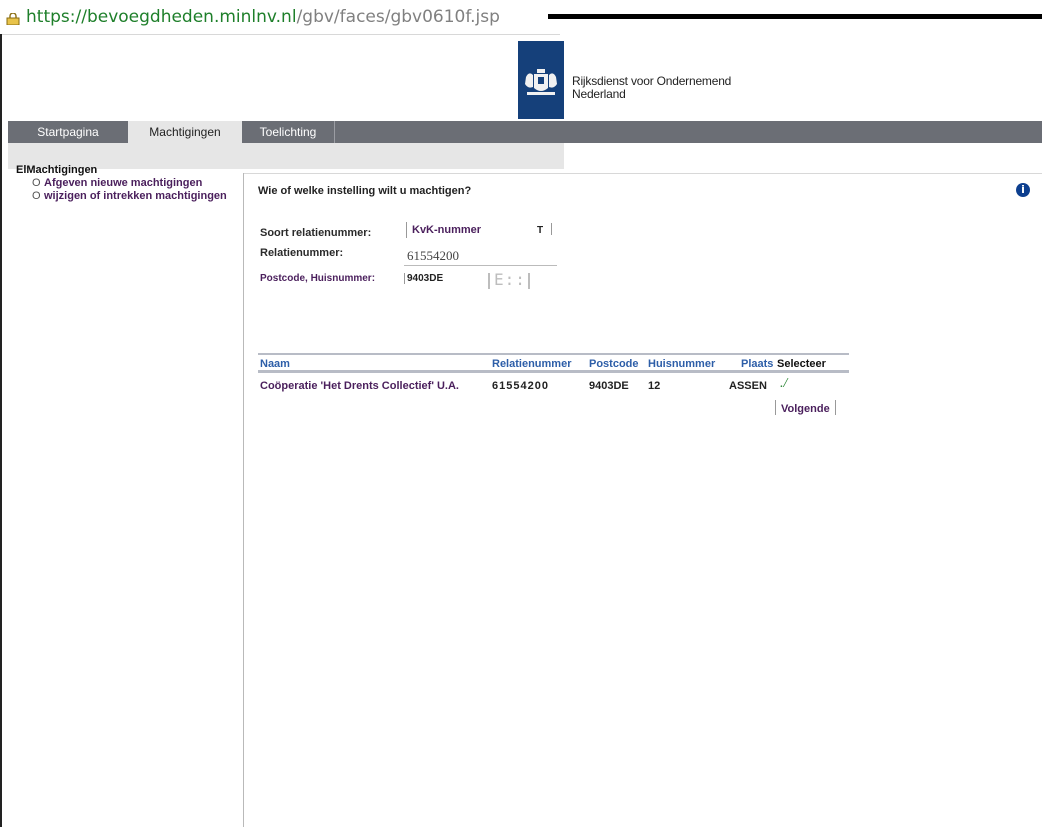 The width and height of the screenshot is (1042, 827). I want to click on url-path: /gbv/faces/gbv0610f.jsp, so click(398, 17).